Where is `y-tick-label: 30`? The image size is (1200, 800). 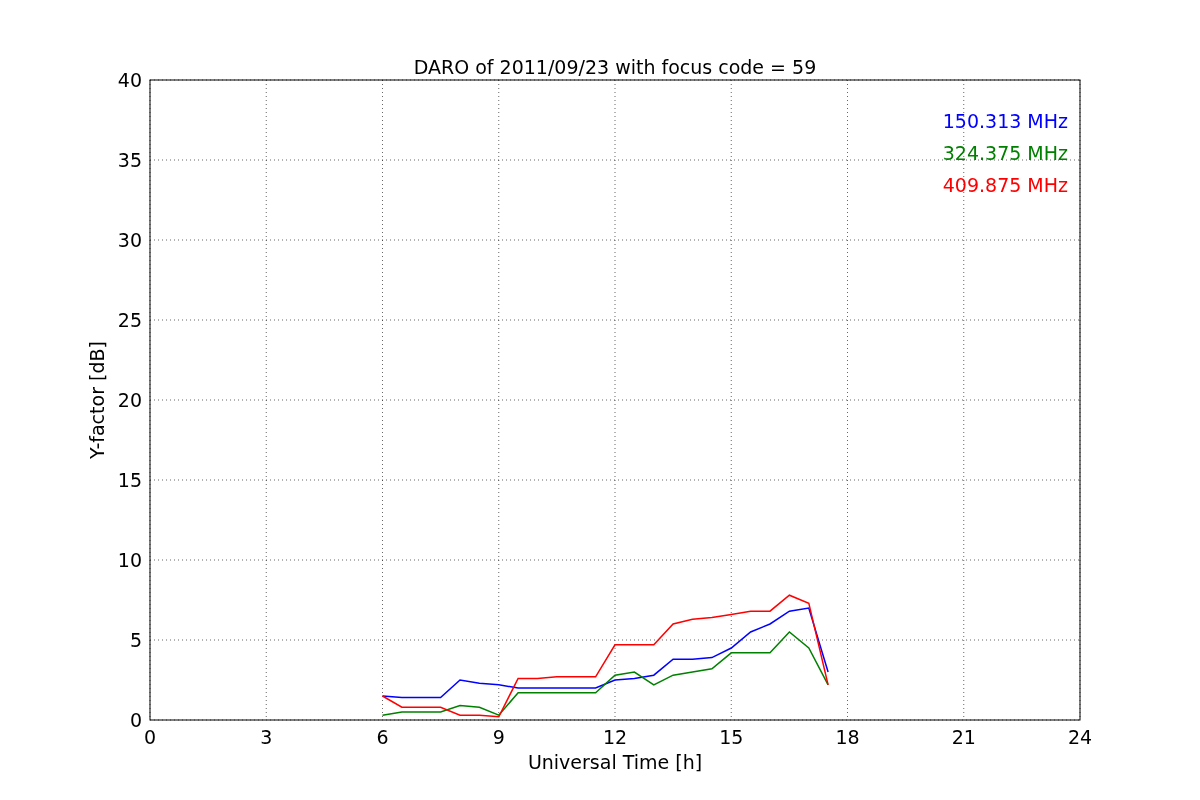 y-tick-label: 30 is located at coordinates (129, 240).